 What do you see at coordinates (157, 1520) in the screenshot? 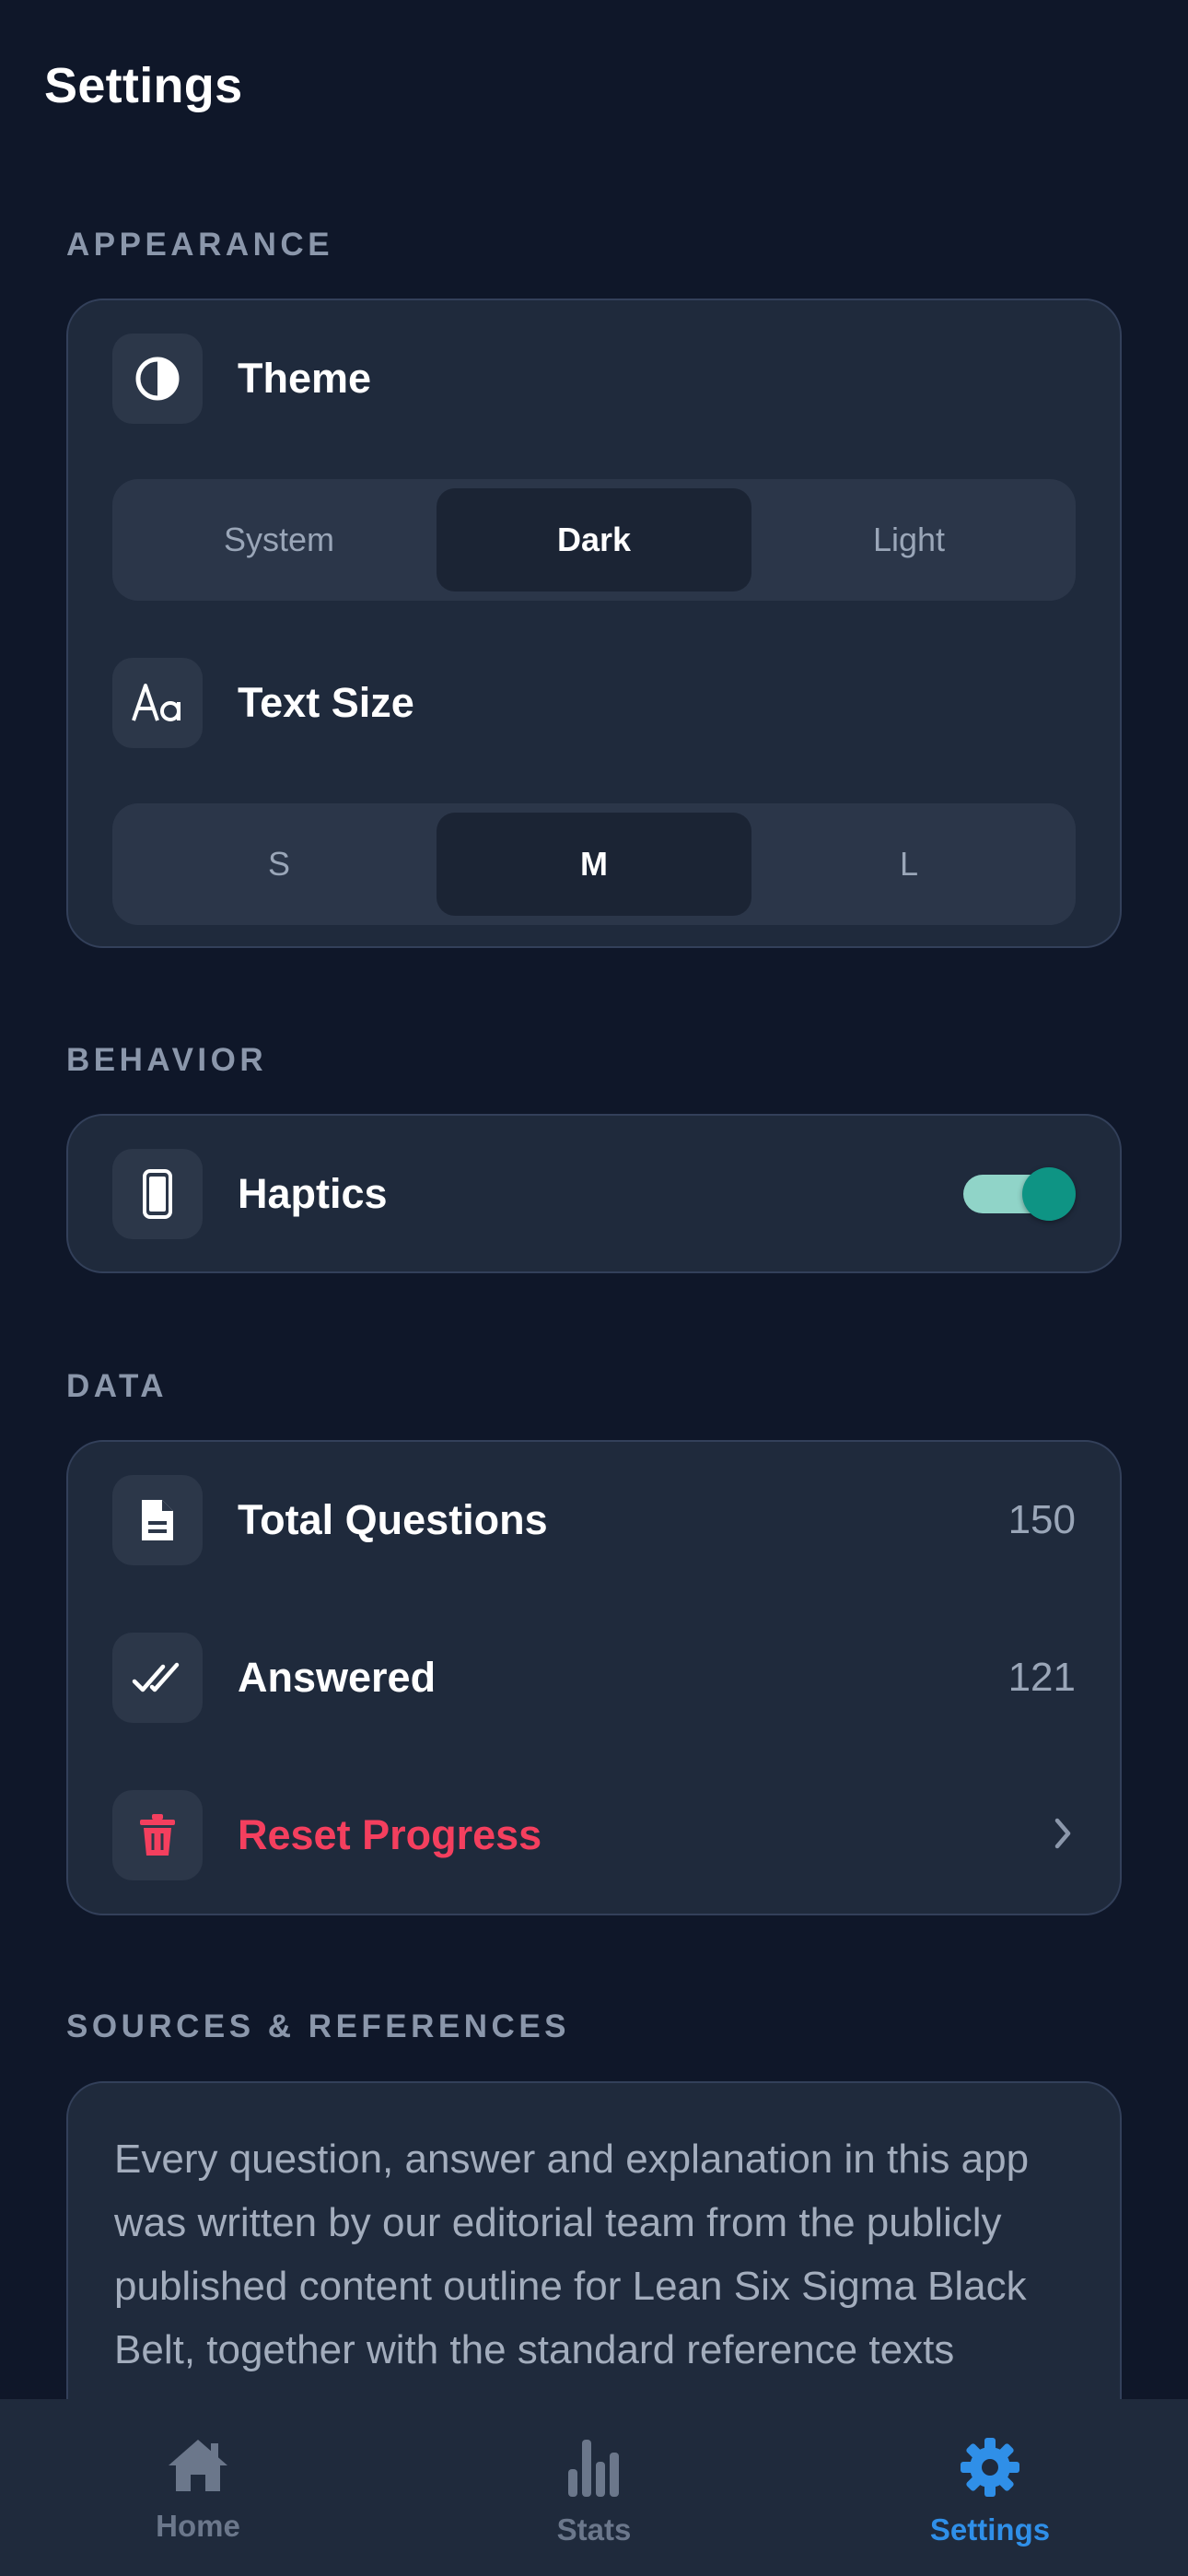
I see `document-icon` at bounding box center [157, 1520].